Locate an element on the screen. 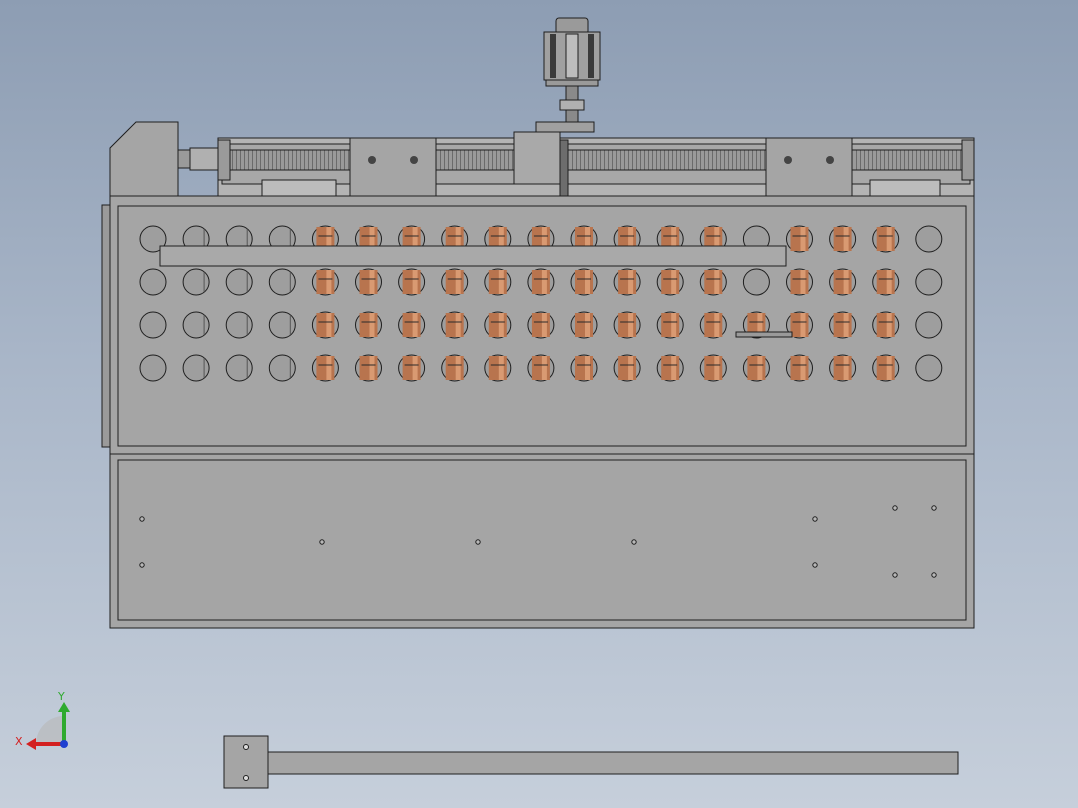 Image resolution: width=1078 pixels, height=808 pixels. left-end-bracket is located at coordinates (164, 159).